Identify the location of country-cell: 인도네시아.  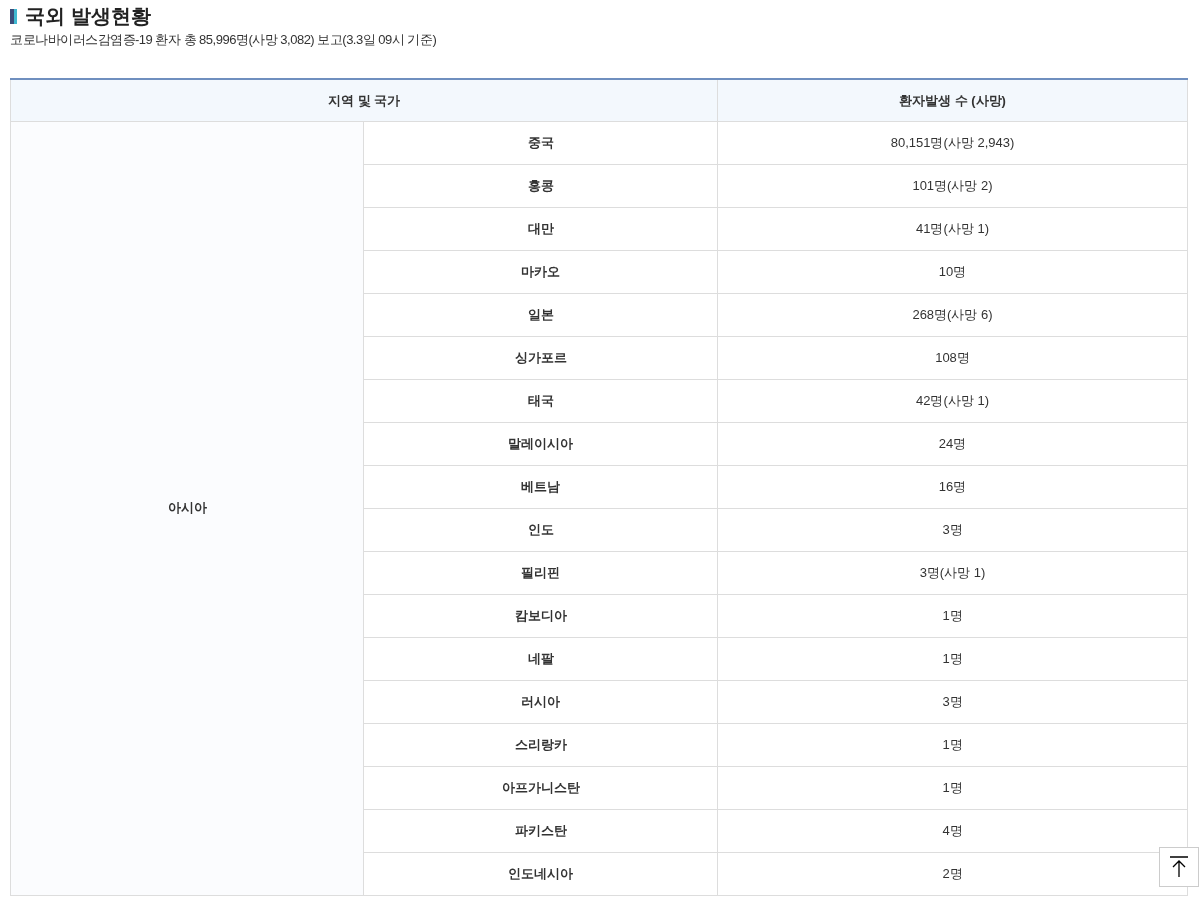
(540, 873).